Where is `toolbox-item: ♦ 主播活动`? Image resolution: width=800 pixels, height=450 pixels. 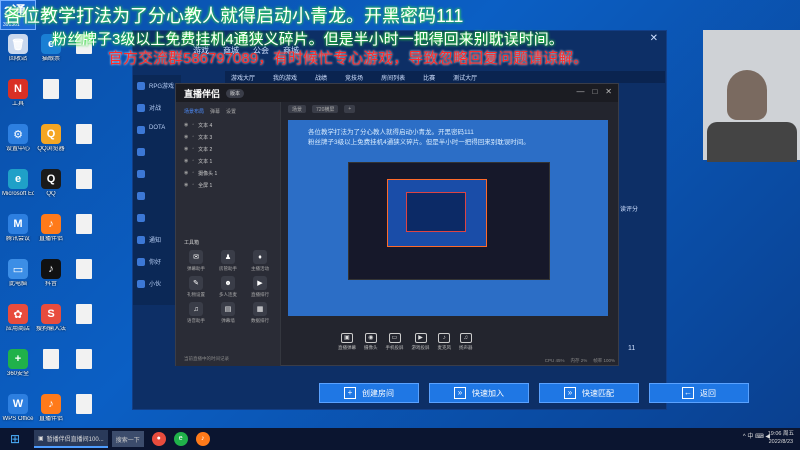
toolbox-item: ♦ 主播活动 is located at coordinates (260, 261).